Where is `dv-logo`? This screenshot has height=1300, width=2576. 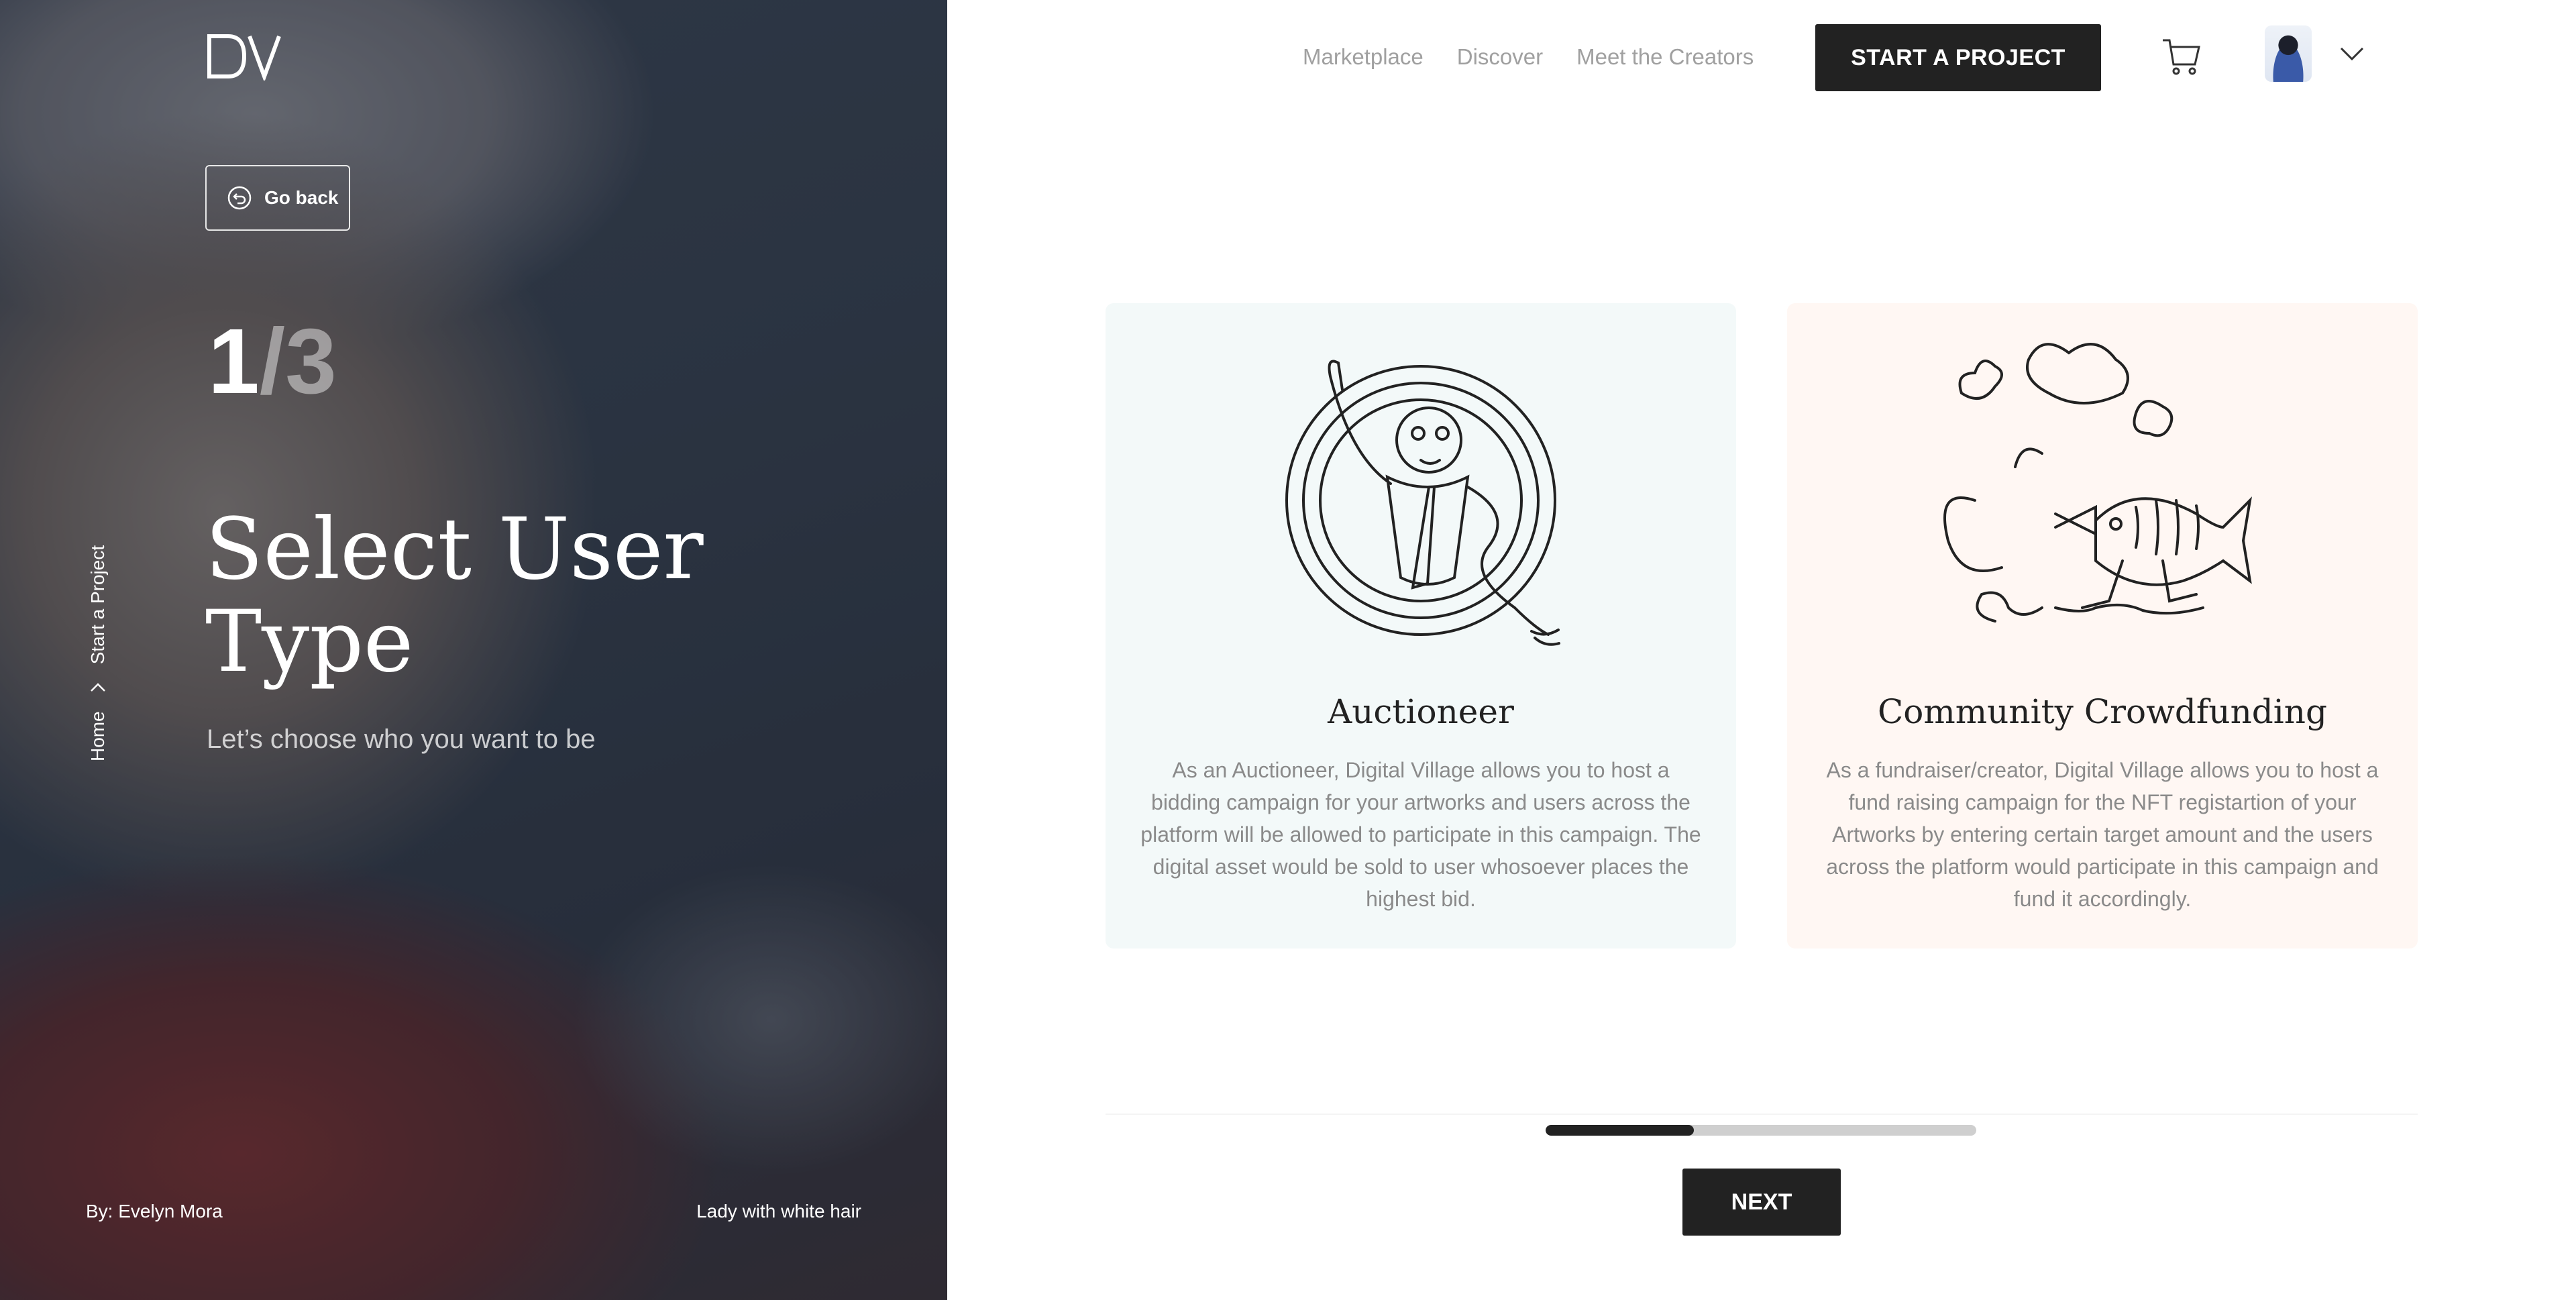
dv-logo is located at coordinates (244, 56).